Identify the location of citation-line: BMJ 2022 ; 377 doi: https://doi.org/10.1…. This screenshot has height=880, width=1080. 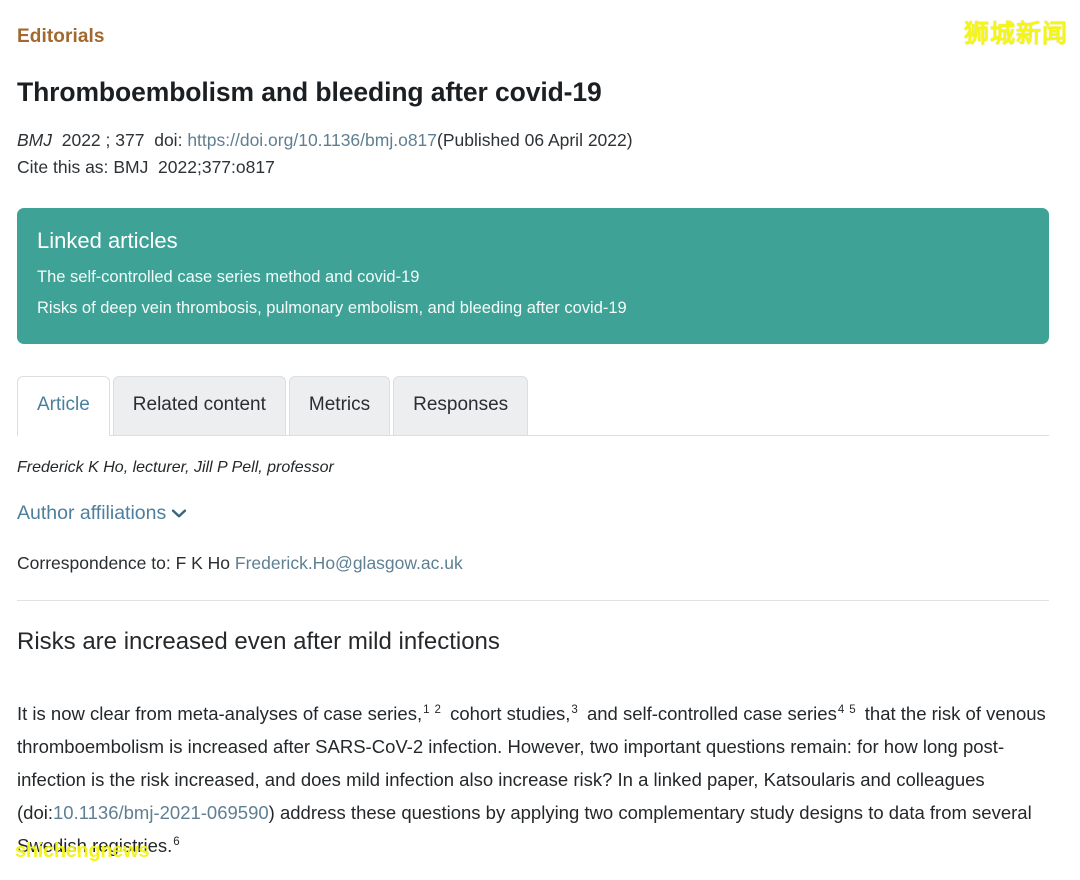
(533, 140).